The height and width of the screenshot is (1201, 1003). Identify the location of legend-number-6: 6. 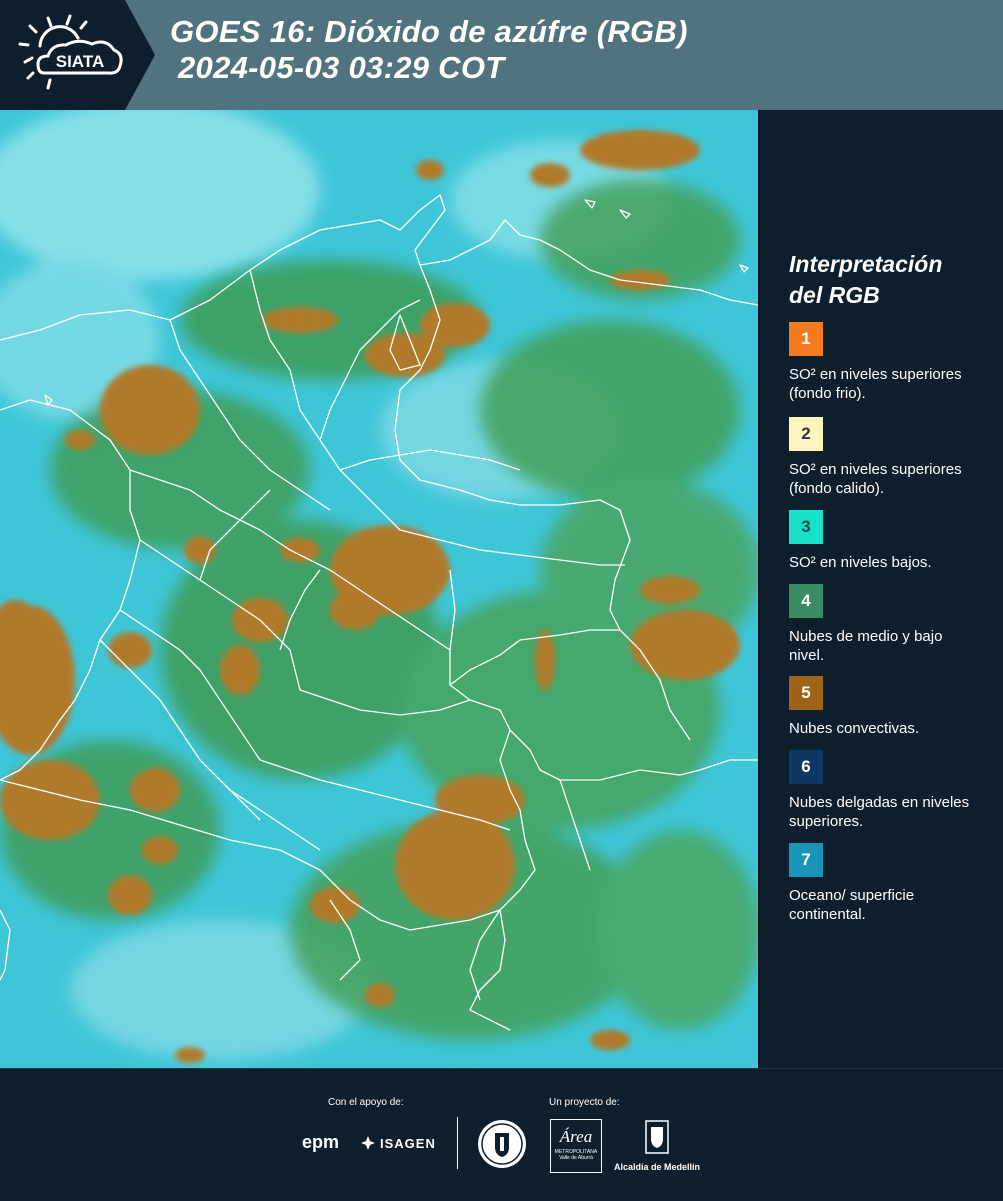
(806, 766).